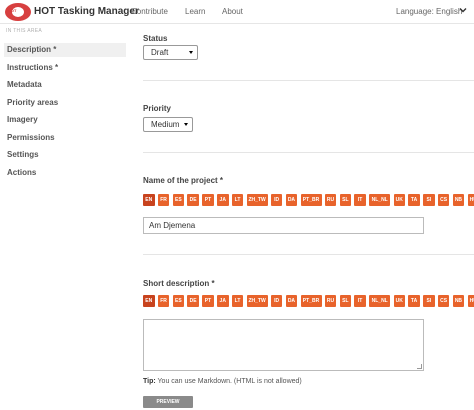  Describe the element at coordinates (443, 301) in the screenshot. I see `short-description-language-tab-cs: CS` at that location.